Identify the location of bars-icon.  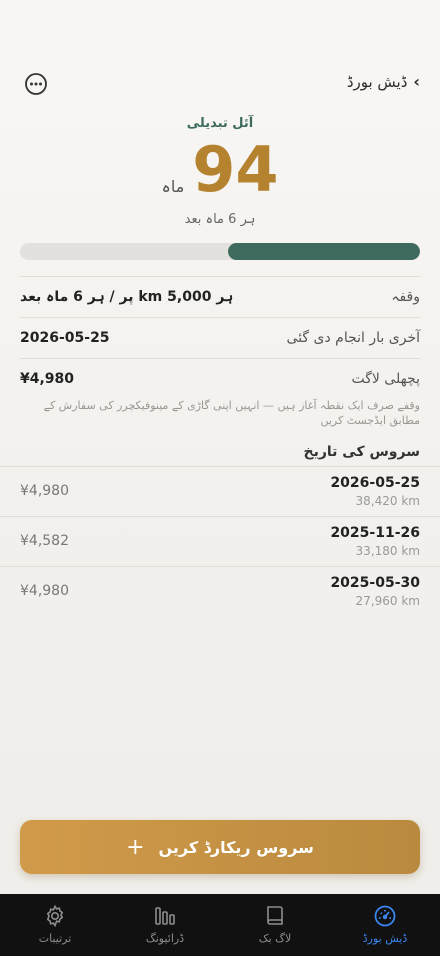
(165, 916).